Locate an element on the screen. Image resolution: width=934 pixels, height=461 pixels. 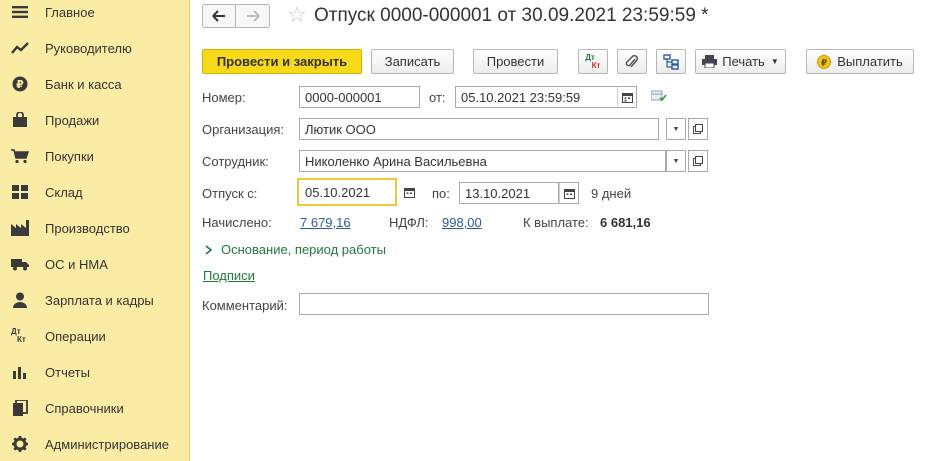
sidebar-item-label: Производство is located at coordinates (87, 228).